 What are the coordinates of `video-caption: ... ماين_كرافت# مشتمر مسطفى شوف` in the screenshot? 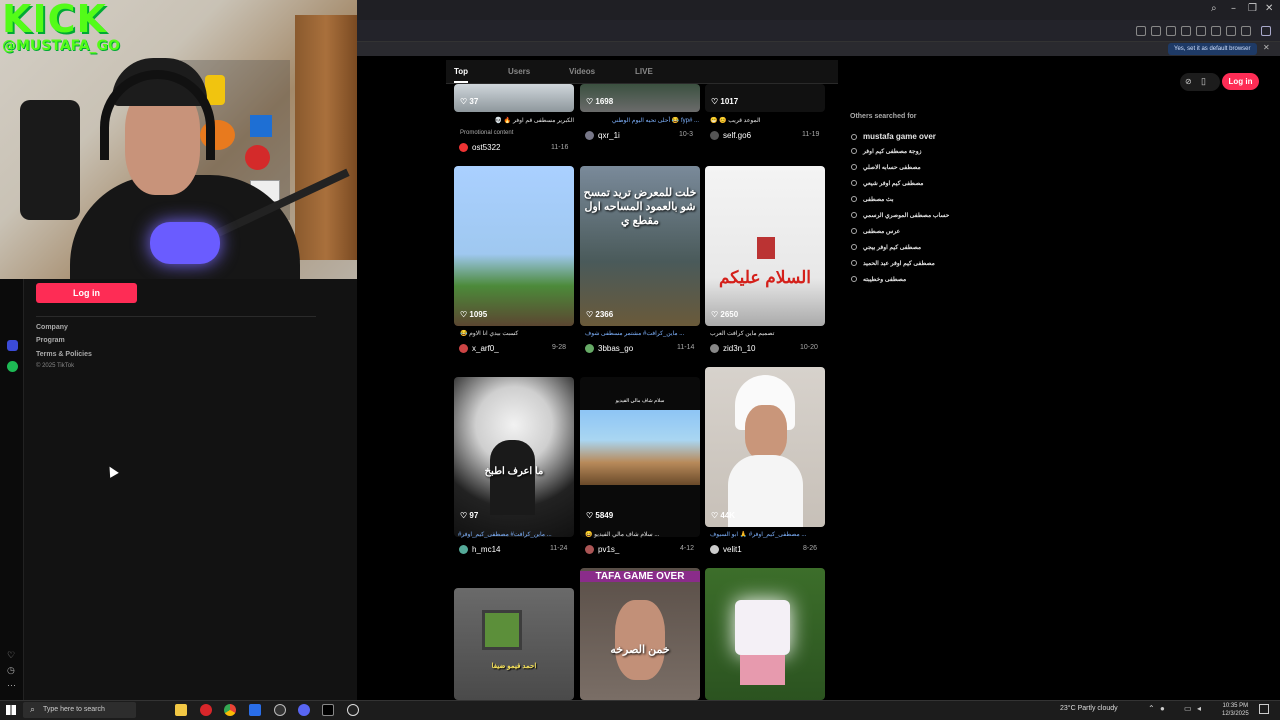 It's located at (642, 333).